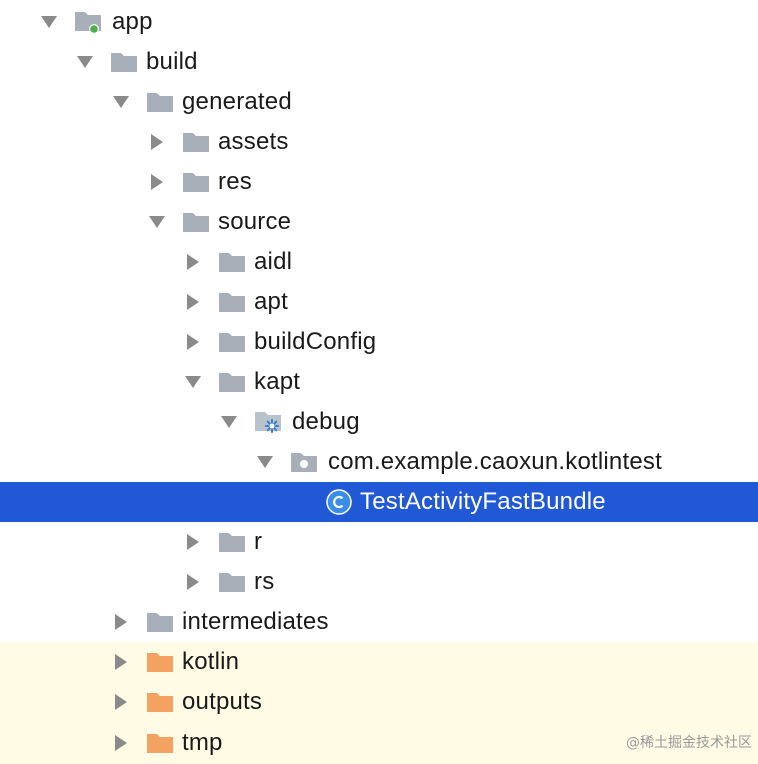 The width and height of the screenshot is (758, 764). What do you see at coordinates (379, 262) in the screenshot?
I see `tree-row-aidl: aidl` at bounding box center [379, 262].